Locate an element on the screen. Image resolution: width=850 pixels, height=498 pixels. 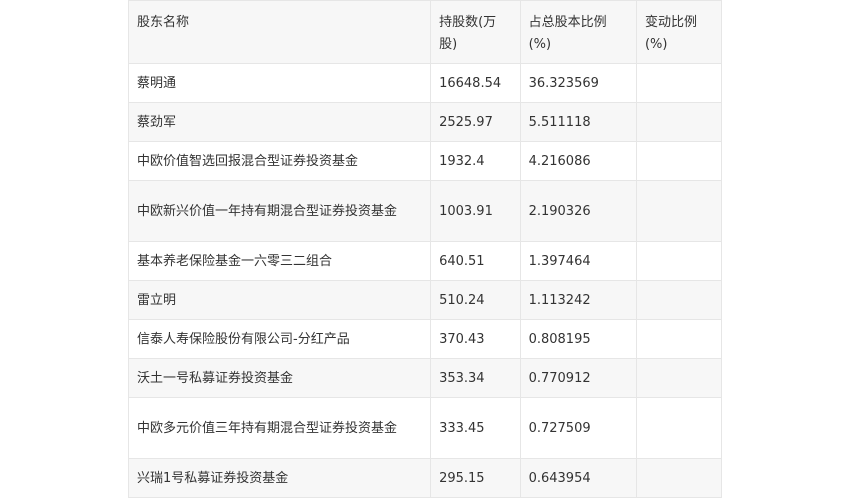
table-row: 蔡劲军 2525.97 5.511118 is located at coordinates (425, 122).